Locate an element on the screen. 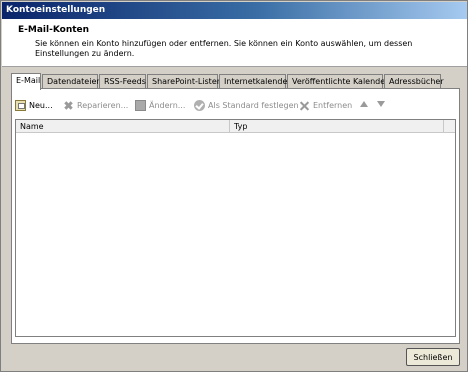  tab-published-calendars: Veröffentlichte Kalender is located at coordinates (337, 81).